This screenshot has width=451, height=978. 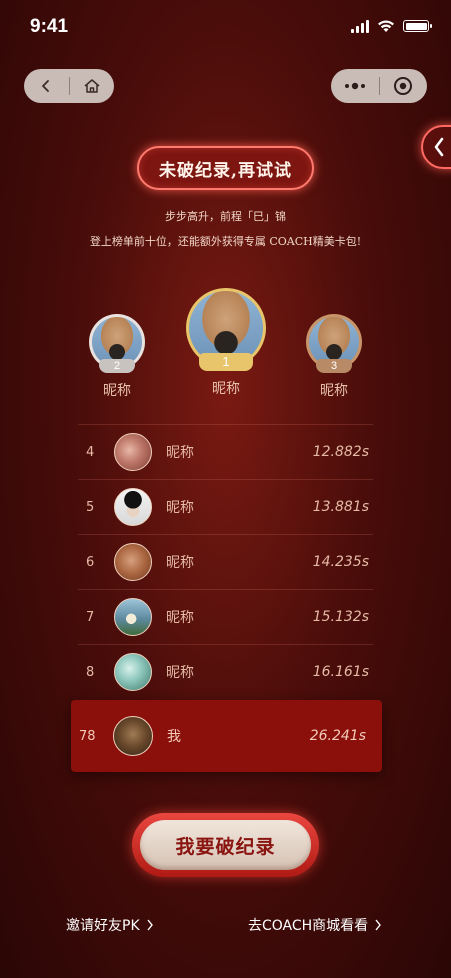 I want to click on row-time: 16.161s, so click(x=340, y=672).